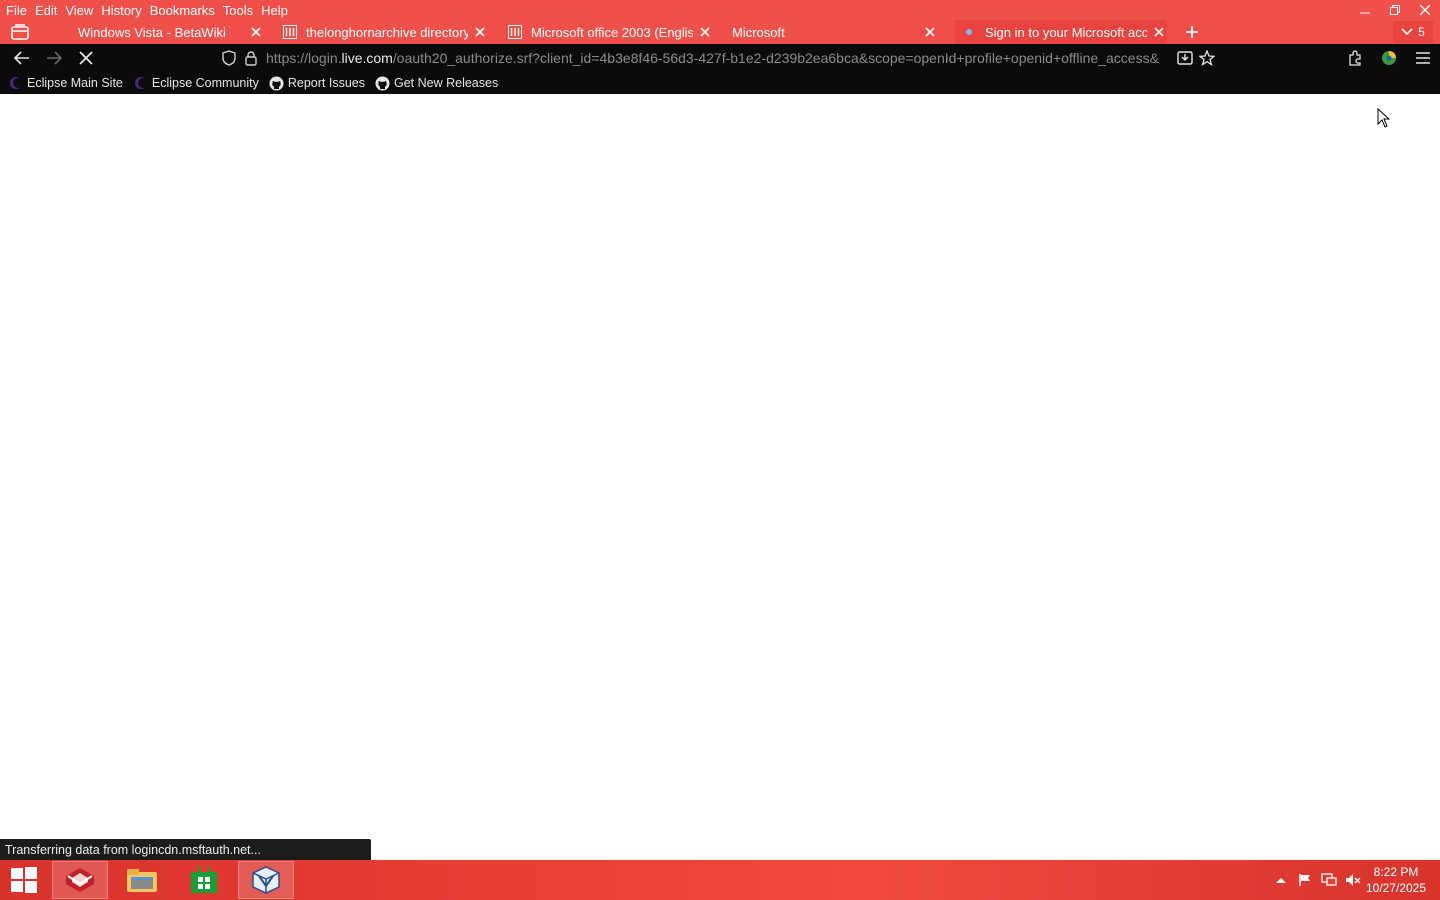 This screenshot has width=1440, height=900. I want to click on bookmark-label: Report Issues, so click(326, 83).